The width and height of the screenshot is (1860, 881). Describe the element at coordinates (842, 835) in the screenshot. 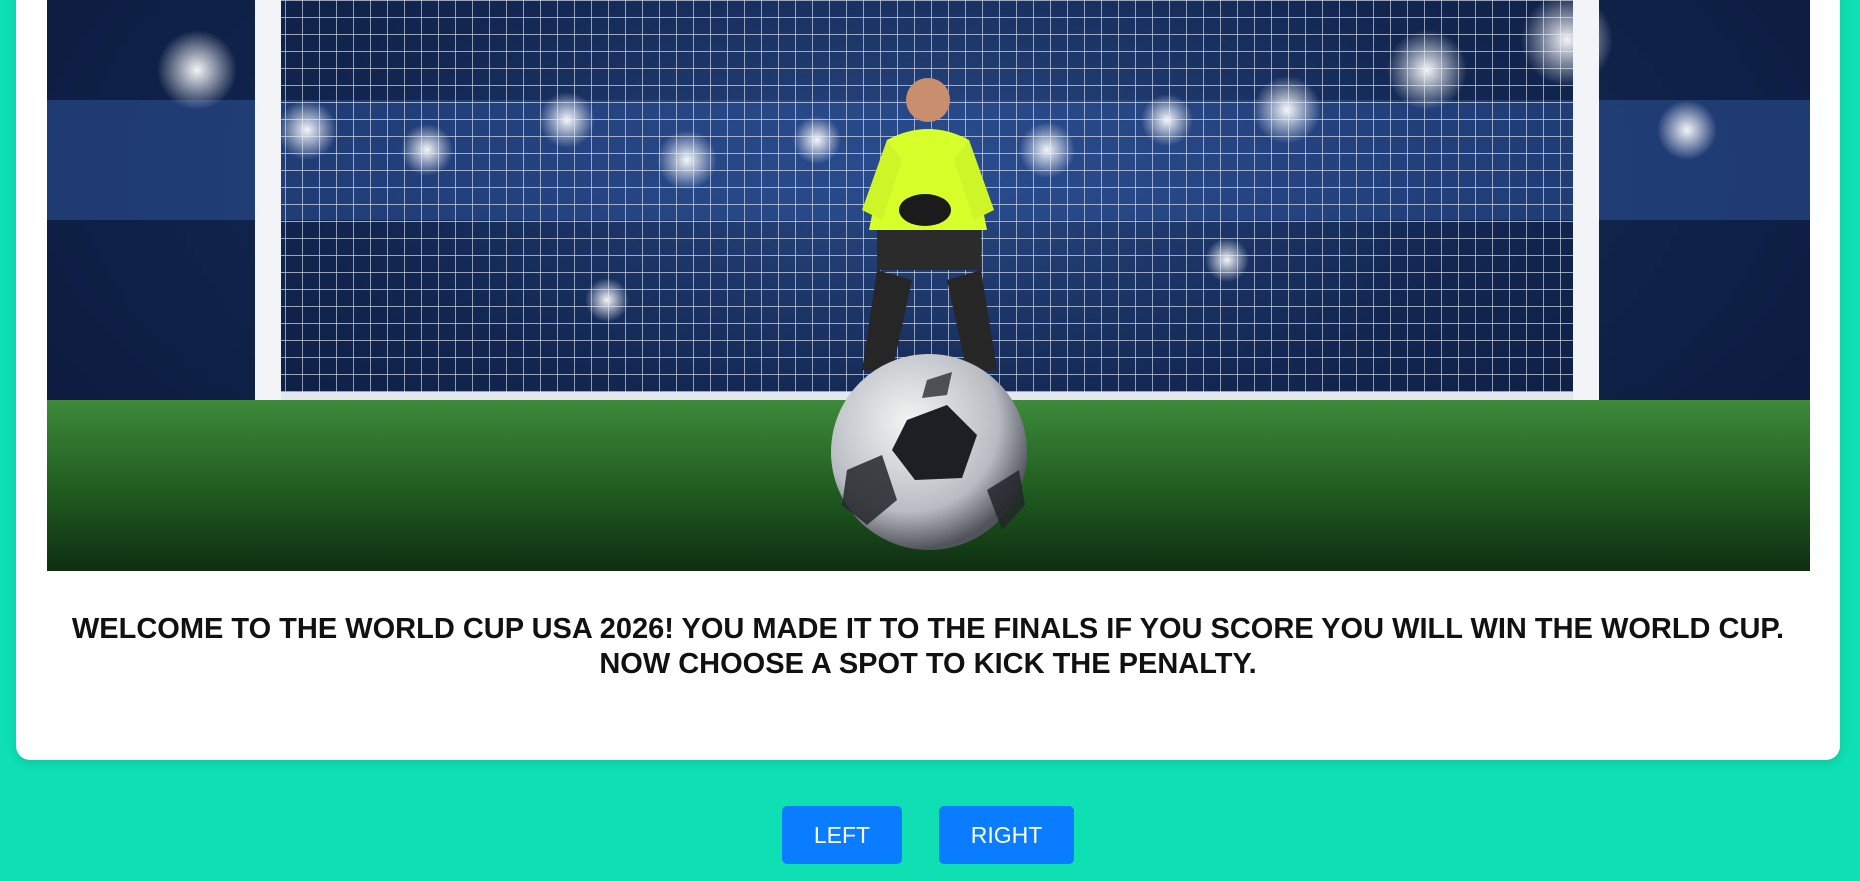

I see `kick-left-button: LEFT` at that location.